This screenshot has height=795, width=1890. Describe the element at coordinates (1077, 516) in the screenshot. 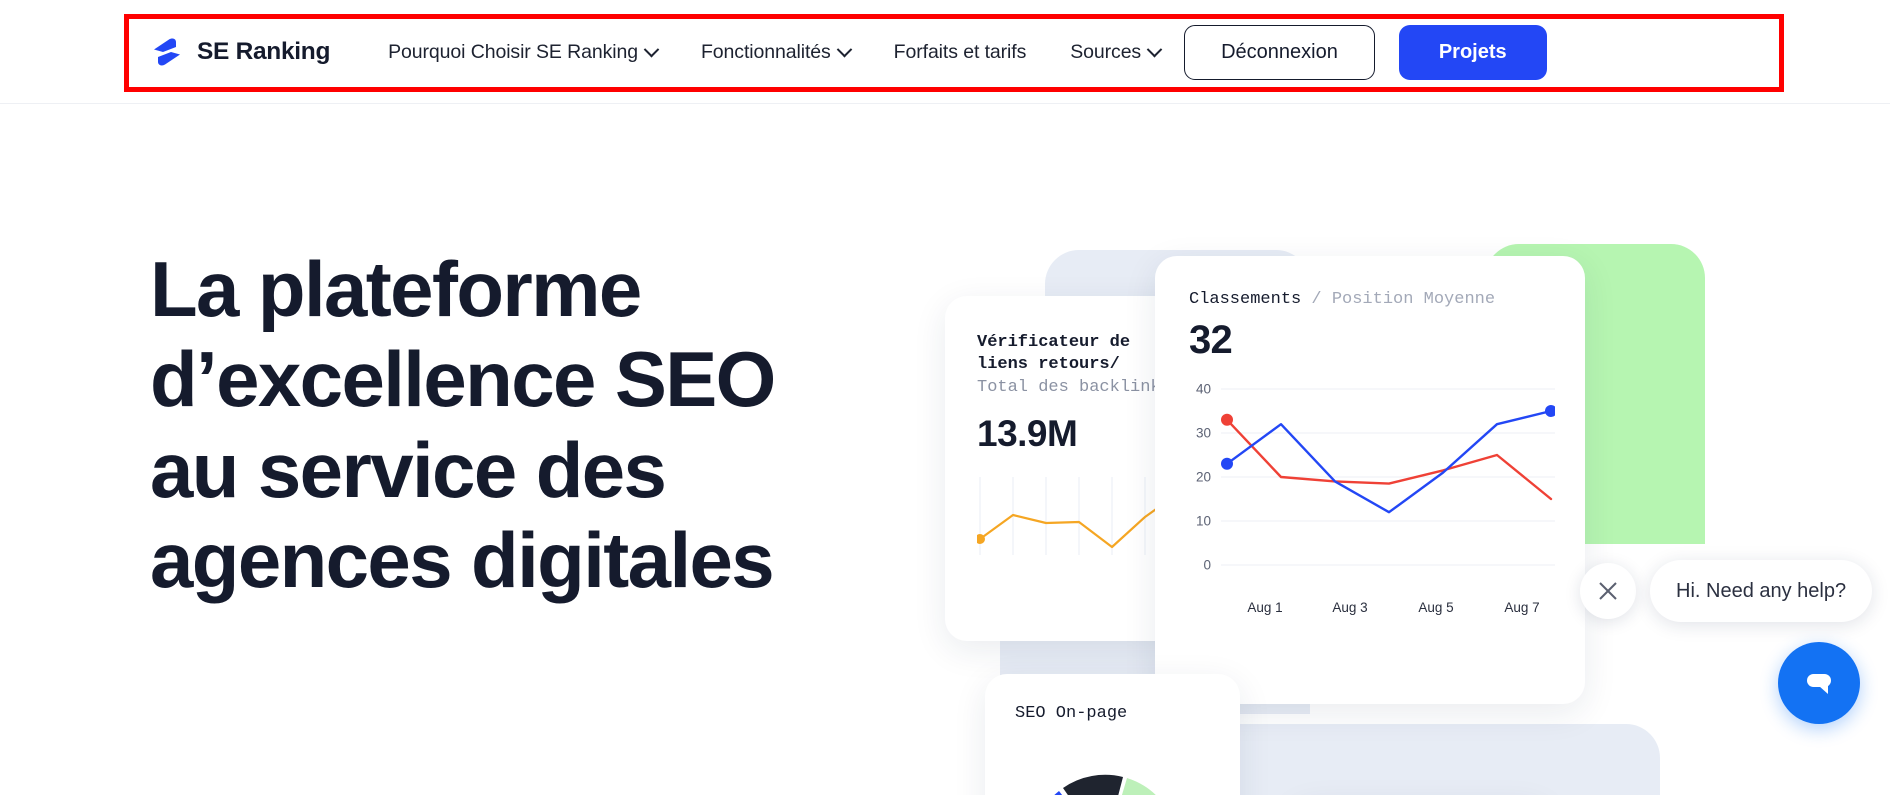

I see `backlinks-sparkline` at that location.